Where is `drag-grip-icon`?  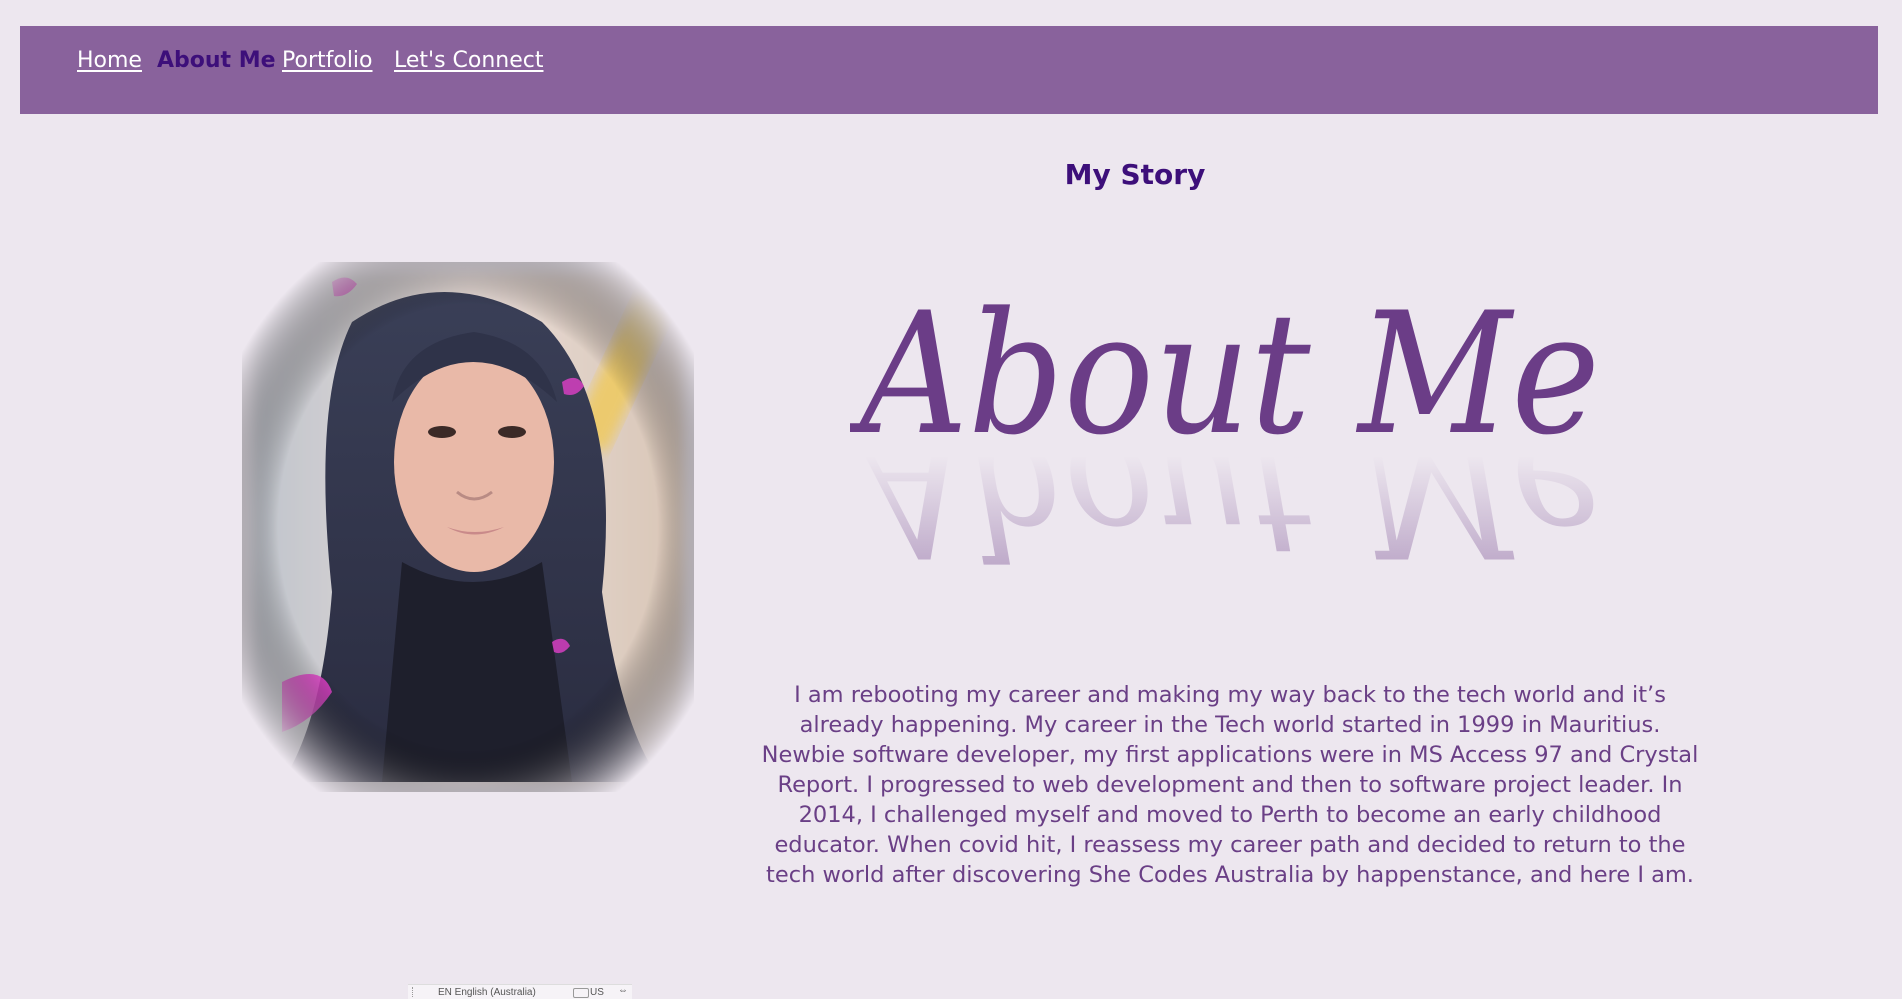 drag-grip-icon is located at coordinates (413, 992).